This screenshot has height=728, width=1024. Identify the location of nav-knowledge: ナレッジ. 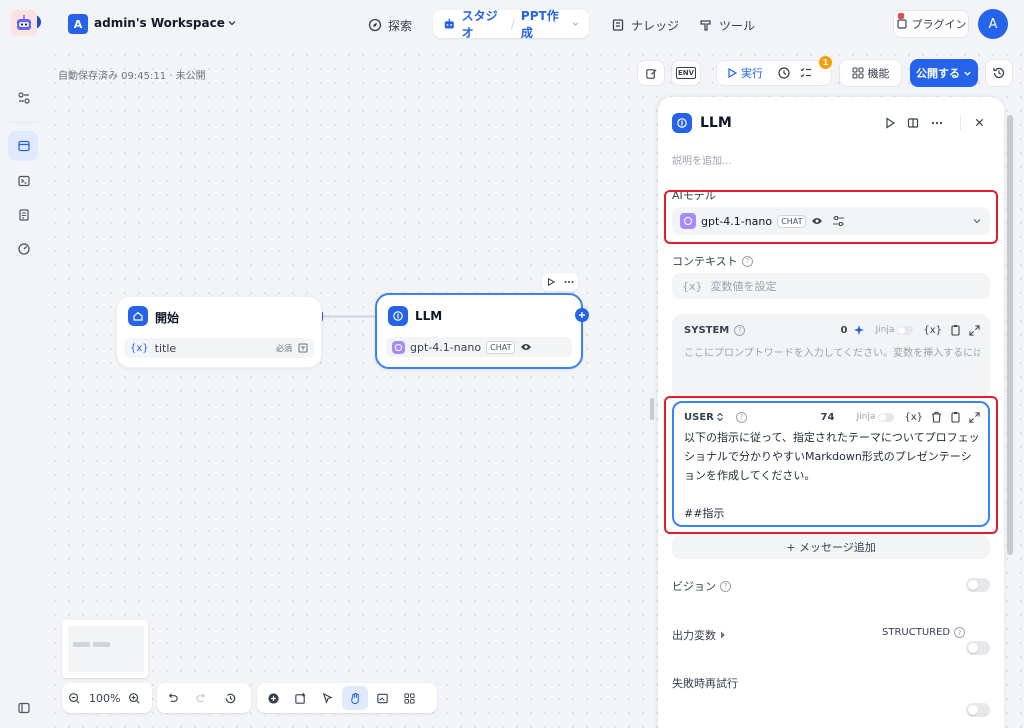
(645, 25).